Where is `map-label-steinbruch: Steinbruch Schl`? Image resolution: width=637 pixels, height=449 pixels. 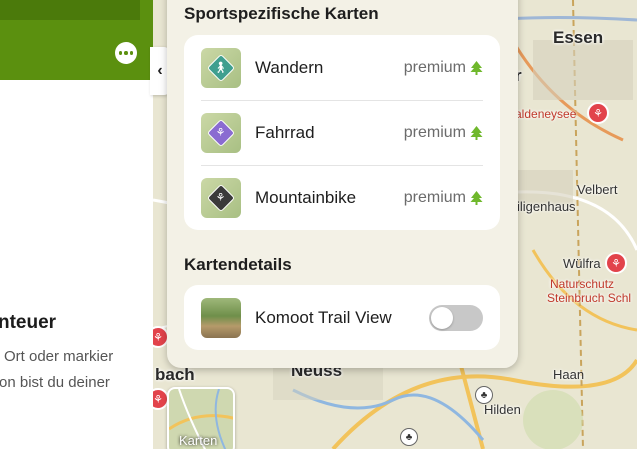
map-label-steinbruch: Steinbruch Schl is located at coordinates (589, 298).